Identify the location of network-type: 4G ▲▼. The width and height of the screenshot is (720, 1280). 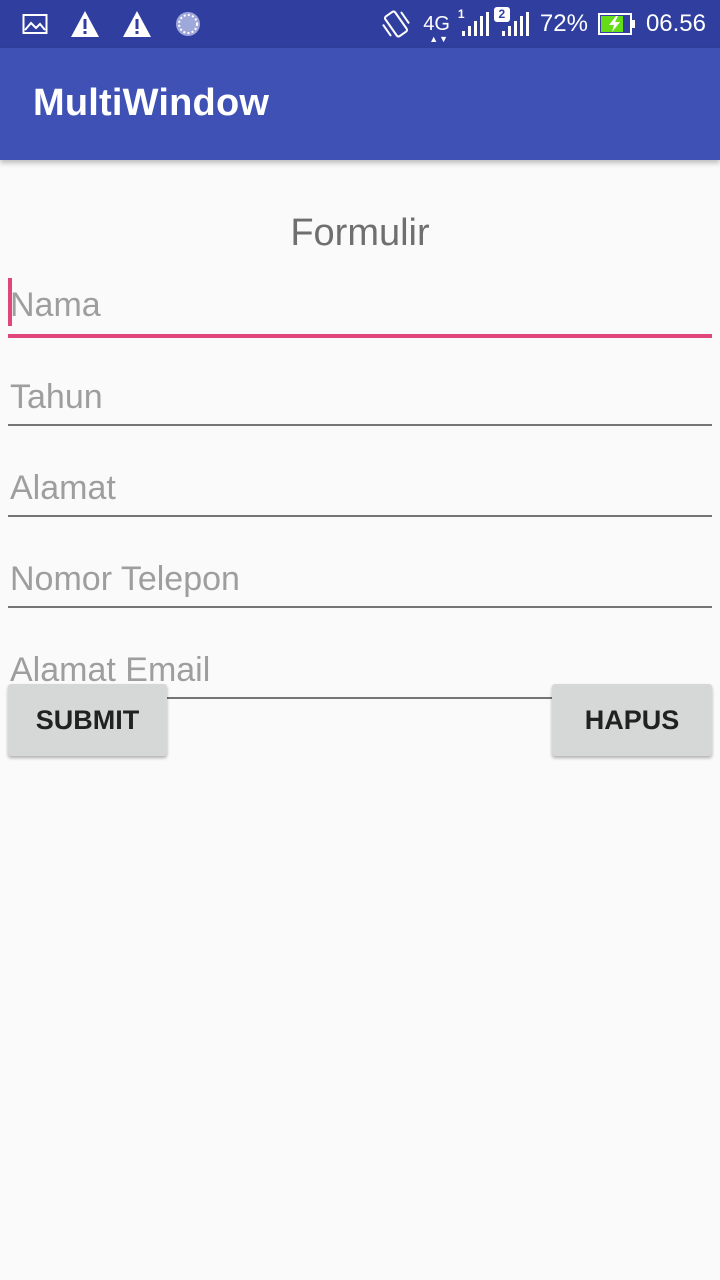
(436, 28).